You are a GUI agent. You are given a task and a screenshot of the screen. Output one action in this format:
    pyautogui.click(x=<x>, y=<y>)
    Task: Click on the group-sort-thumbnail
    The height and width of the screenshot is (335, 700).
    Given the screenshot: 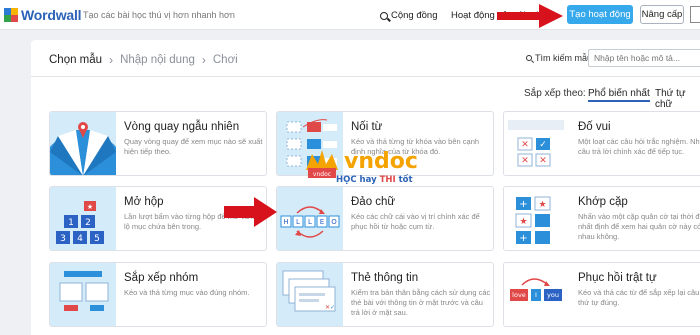 What is the action you would take?
    pyautogui.click(x=83, y=294)
    